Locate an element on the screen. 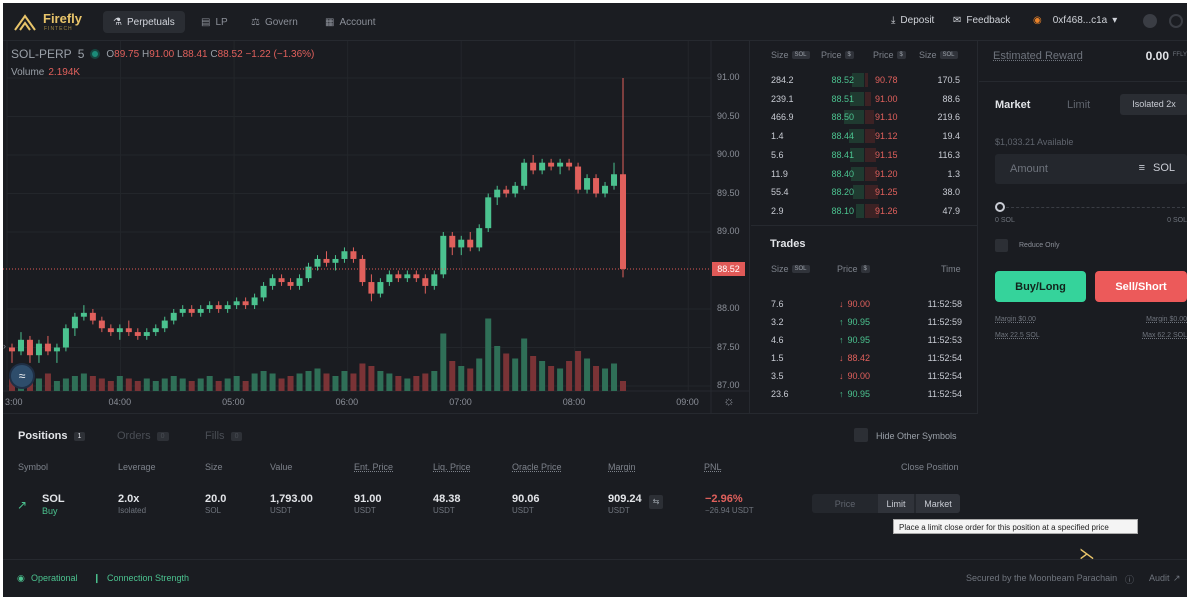  pos-entry-sub: USDT is located at coordinates (365, 510).